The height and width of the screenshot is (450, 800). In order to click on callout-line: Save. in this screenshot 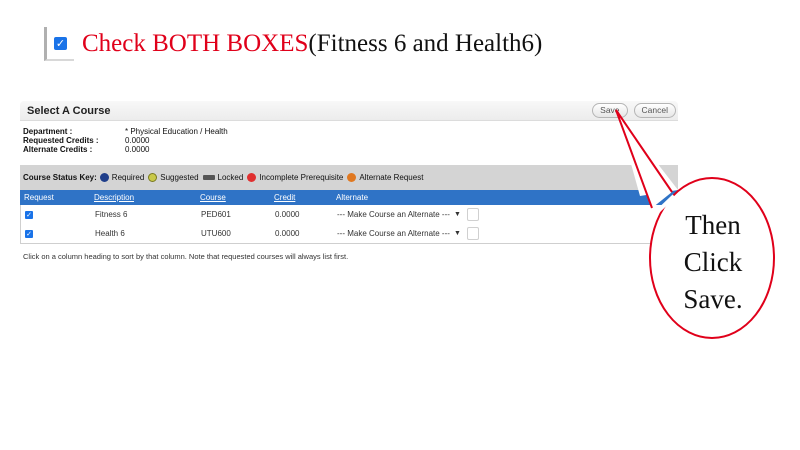, I will do `click(713, 299)`.